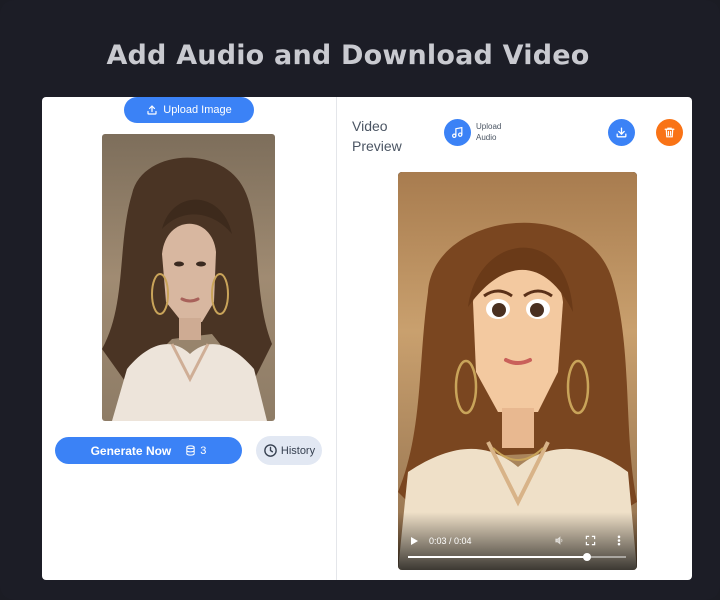  What do you see at coordinates (131, 450) in the screenshot?
I see `generate-now-label: Generate Now` at bounding box center [131, 450].